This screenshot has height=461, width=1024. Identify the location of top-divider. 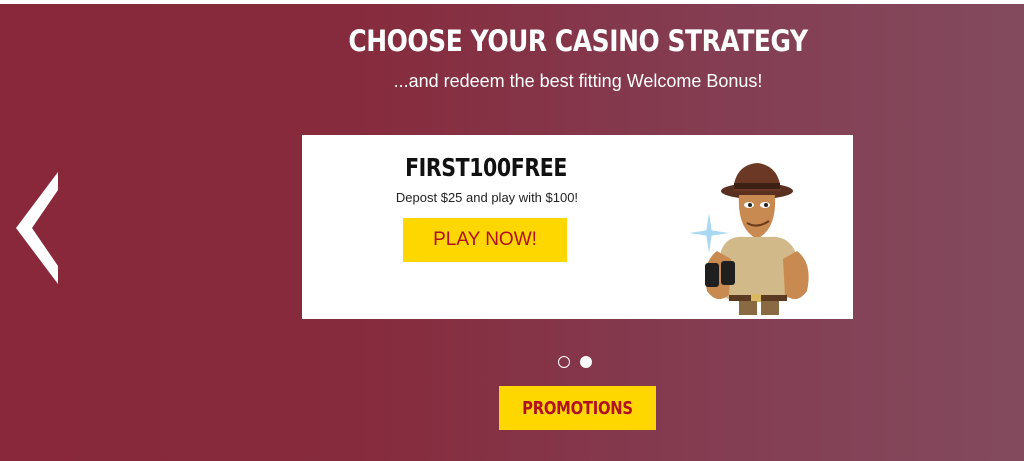
(512, 2).